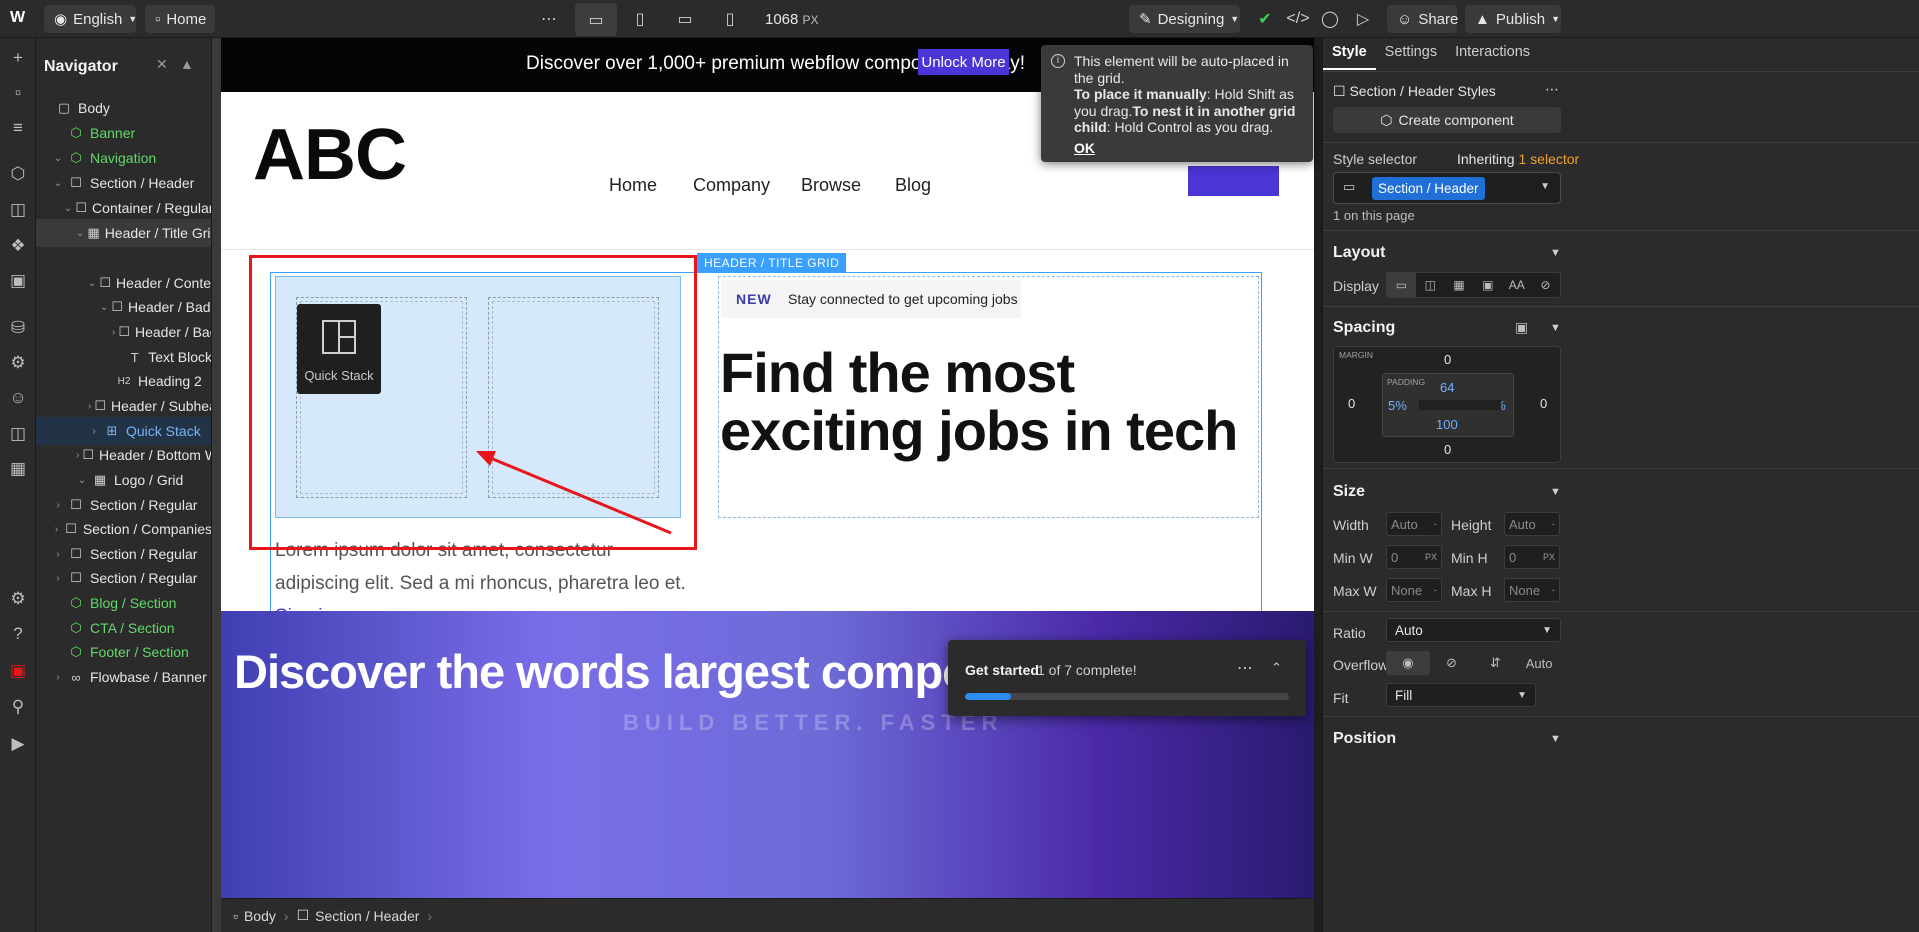 The height and width of the screenshot is (932, 1919). Describe the element at coordinates (1401, 285) in the screenshot. I see `display-block-icon: ▭` at that location.